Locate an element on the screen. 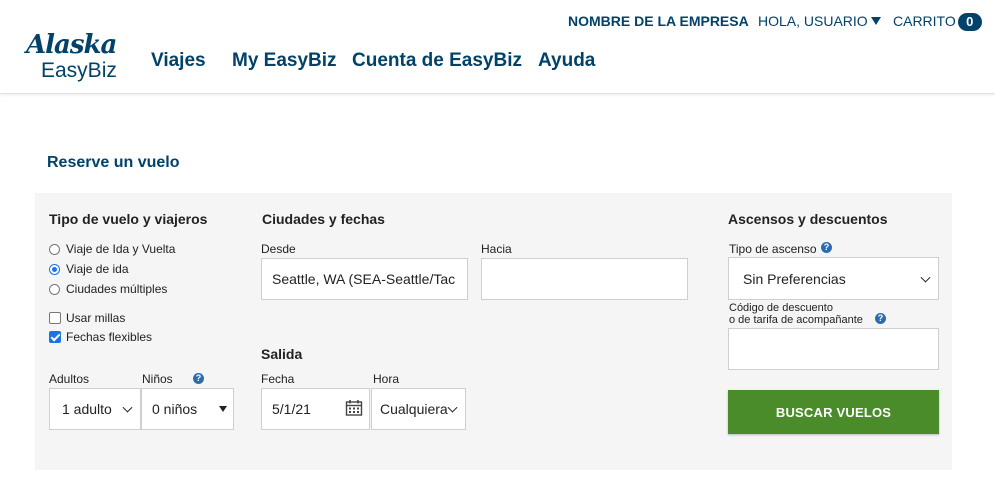 The image size is (995, 487). company-name: NOMBRE DE LA EMPRESA is located at coordinates (658, 21).